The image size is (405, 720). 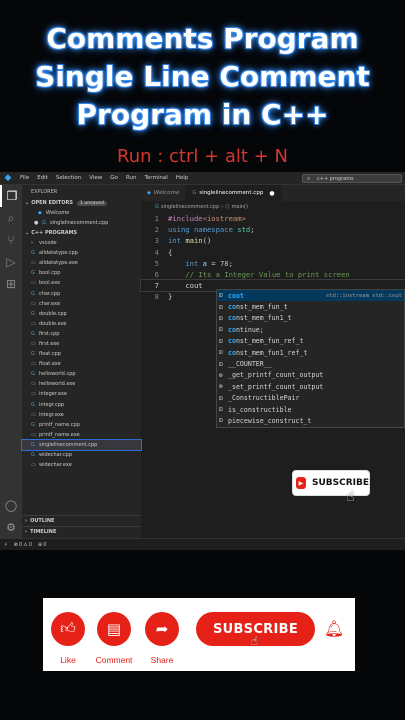 I want to click on breadcrumb-symbol: main(), so click(x=240, y=207).